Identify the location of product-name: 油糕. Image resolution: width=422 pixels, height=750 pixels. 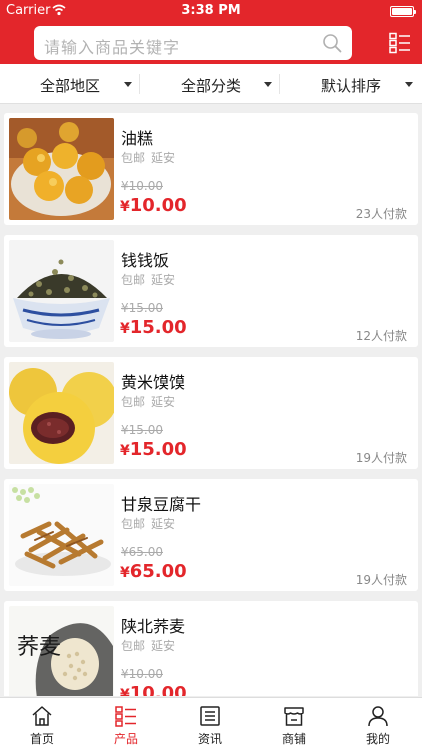
(137, 138).